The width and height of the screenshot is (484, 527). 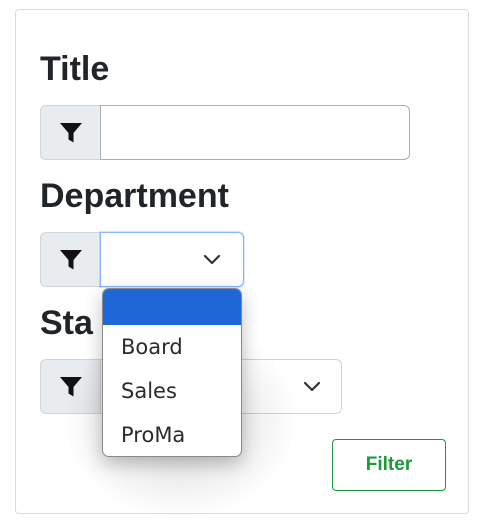 What do you see at coordinates (75, 69) in the screenshot?
I see `title-label: Title` at bounding box center [75, 69].